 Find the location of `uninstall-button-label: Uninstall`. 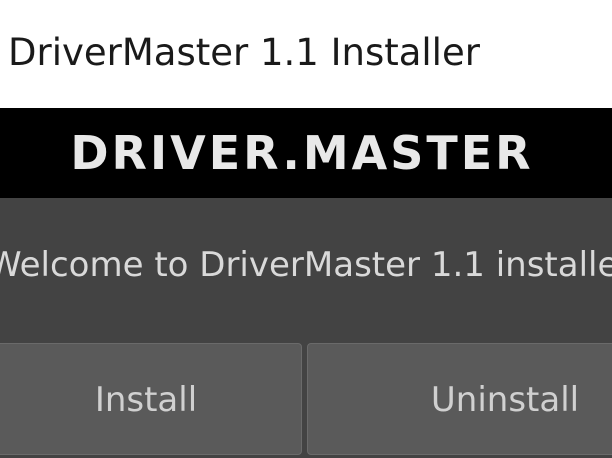

uninstall-button-label: Uninstall is located at coordinates (505, 400).